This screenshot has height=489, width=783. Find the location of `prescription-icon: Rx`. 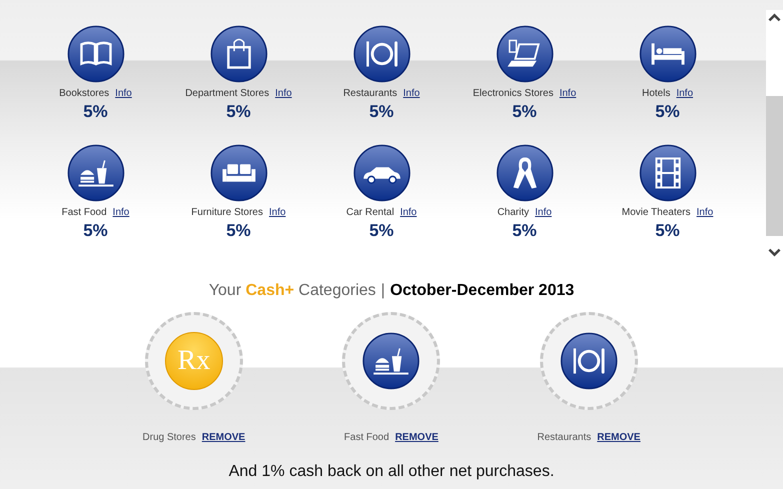

prescription-icon: Rx is located at coordinates (193, 361).